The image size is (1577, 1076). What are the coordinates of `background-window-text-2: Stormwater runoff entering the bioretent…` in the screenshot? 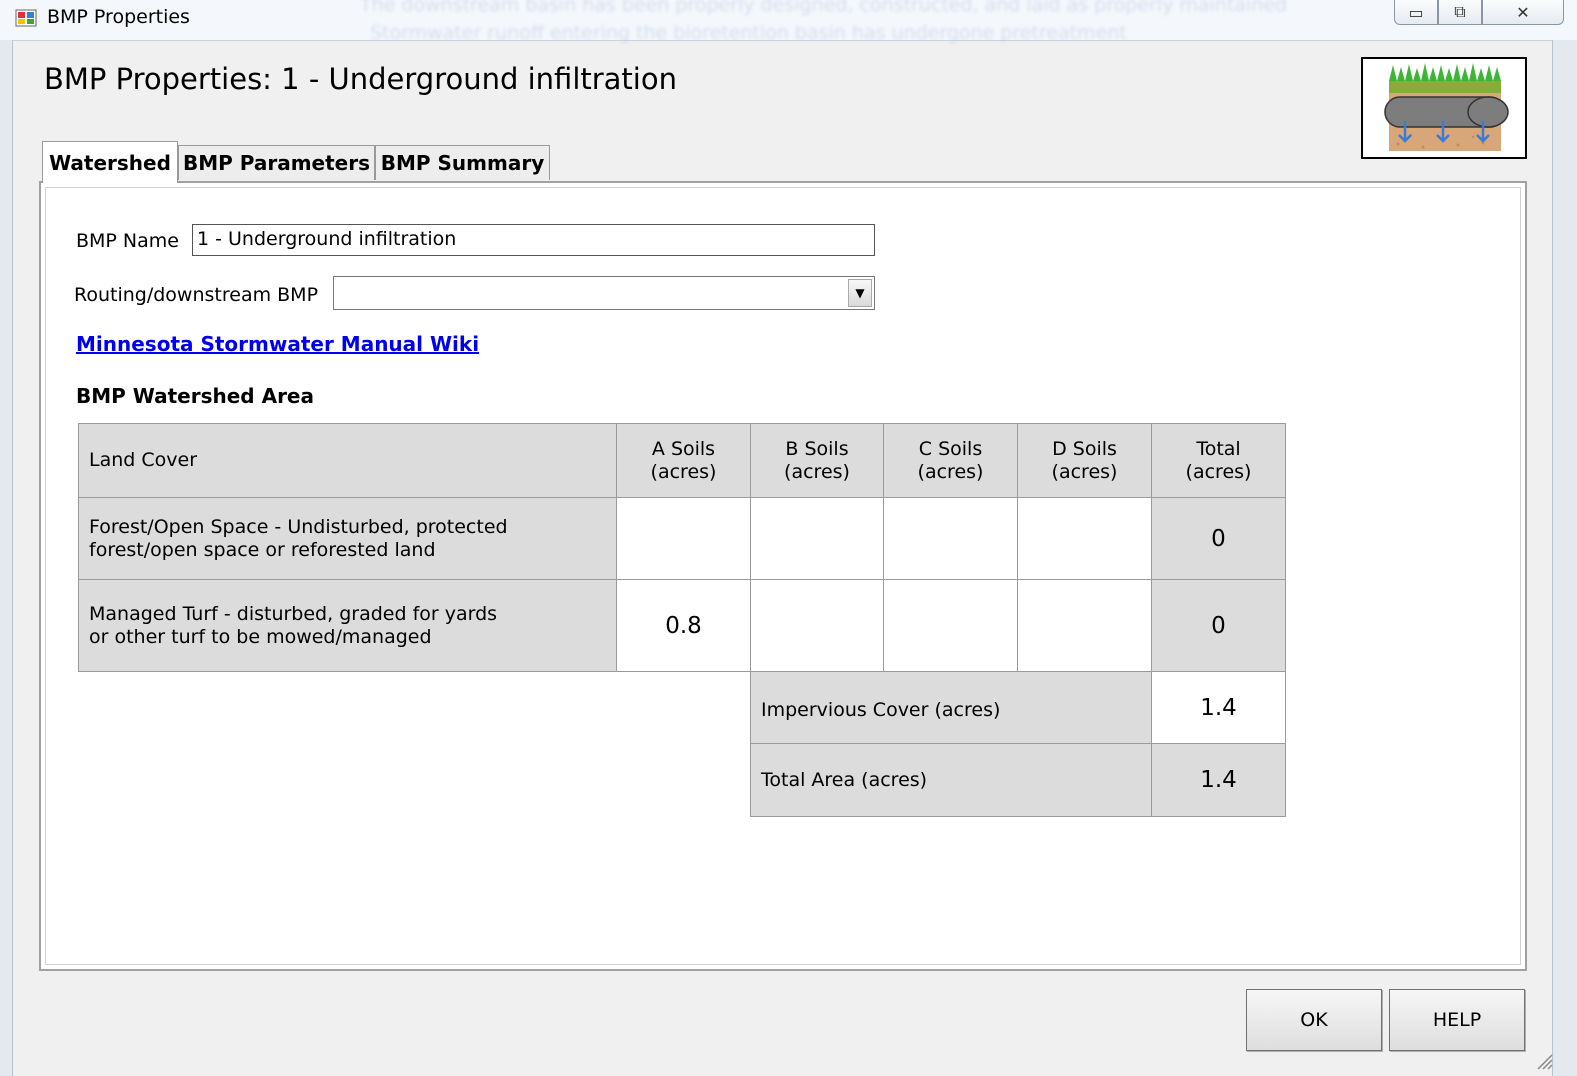 It's located at (748, 33).